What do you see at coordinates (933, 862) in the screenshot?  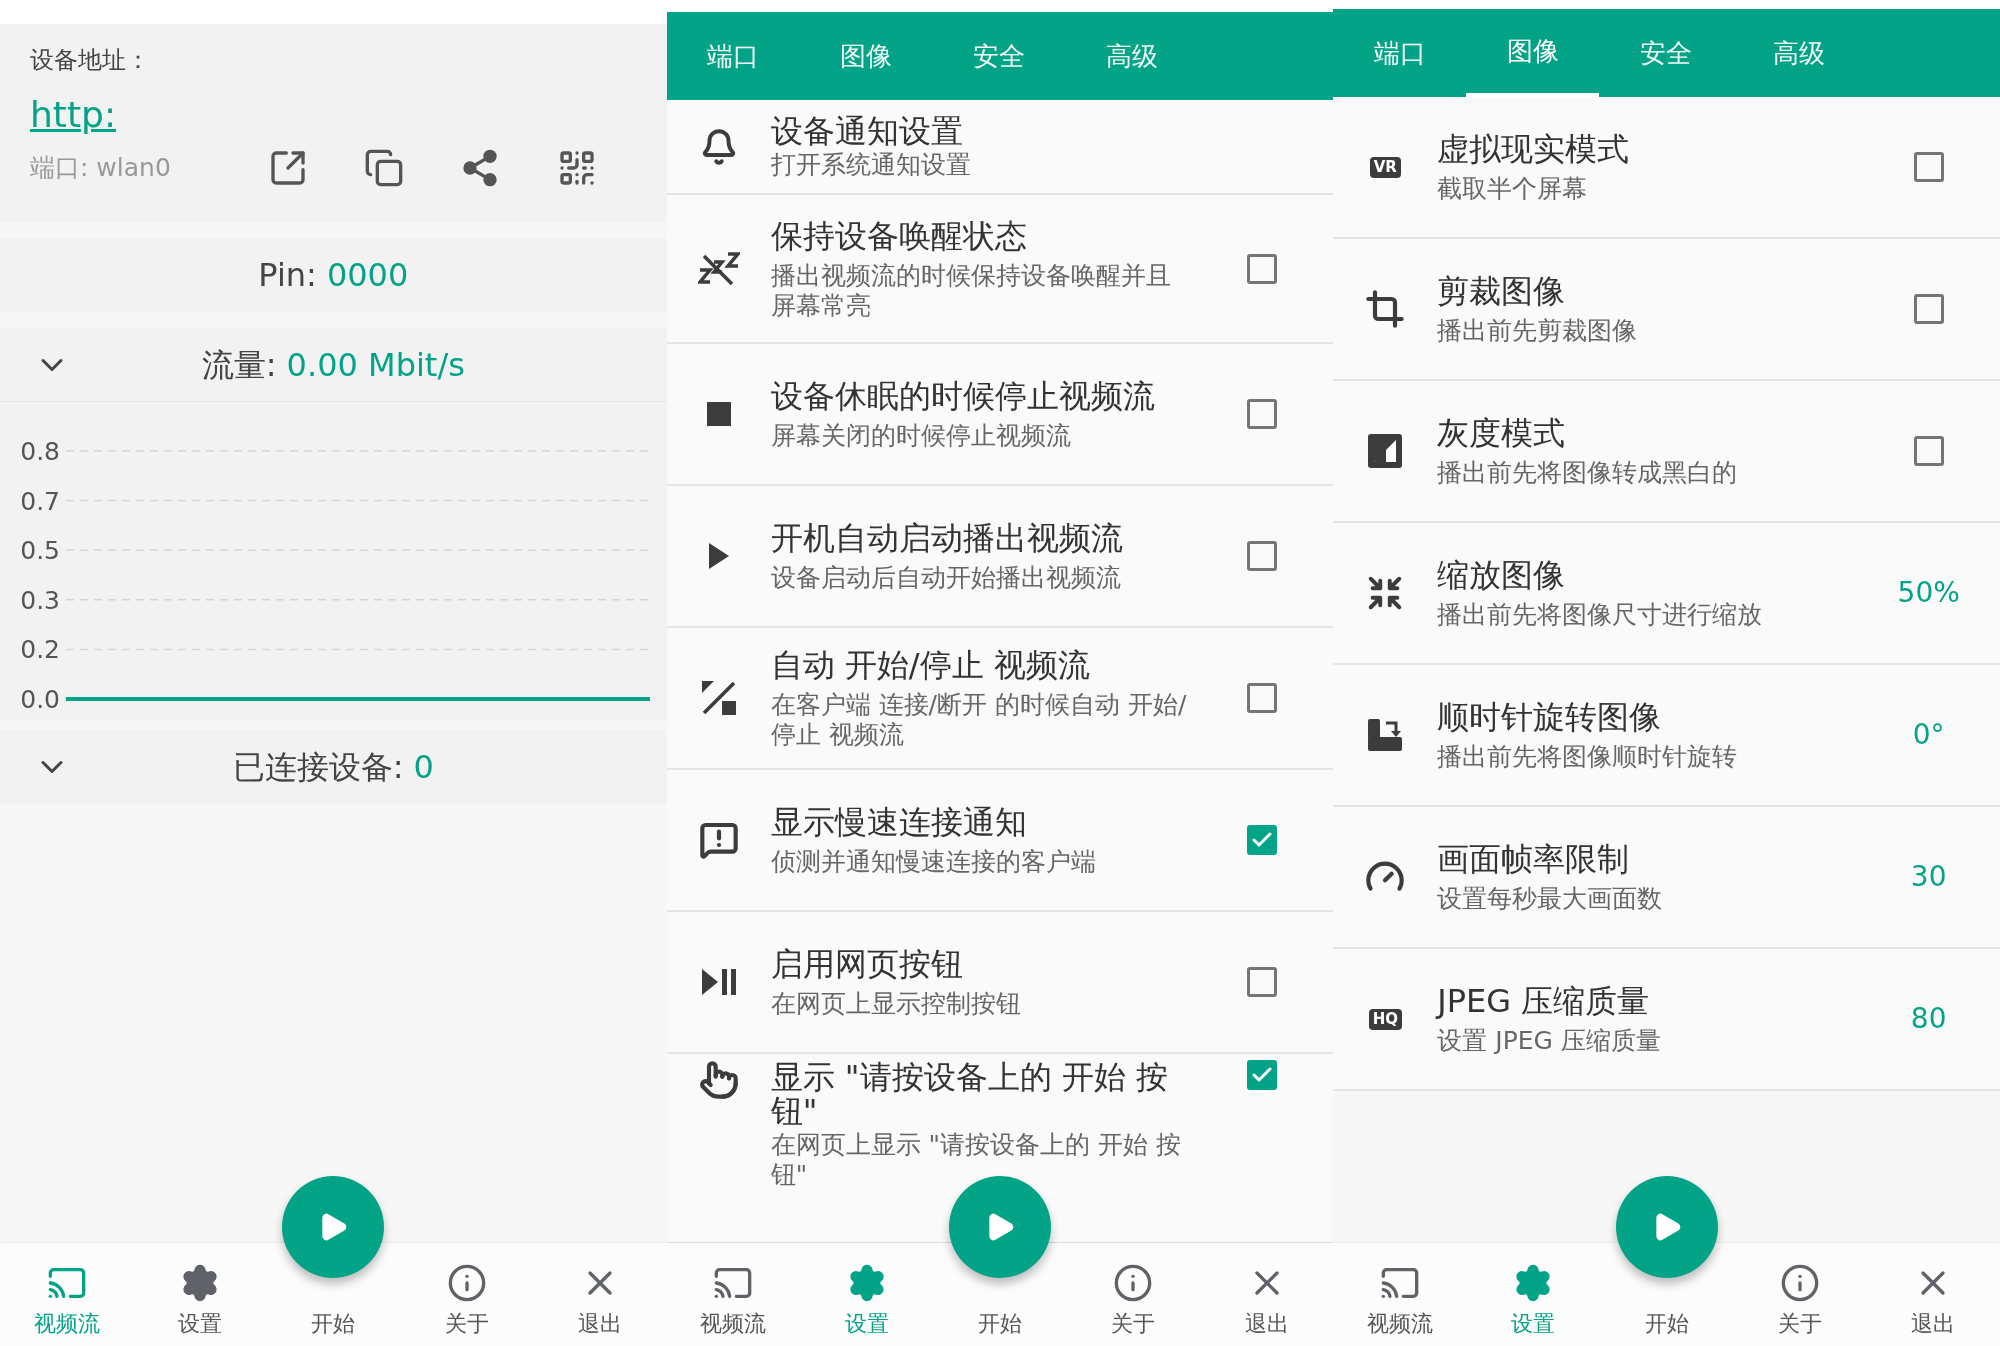 I see `setting-description: 侦测并通知慢速连接的客户端` at bounding box center [933, 862].